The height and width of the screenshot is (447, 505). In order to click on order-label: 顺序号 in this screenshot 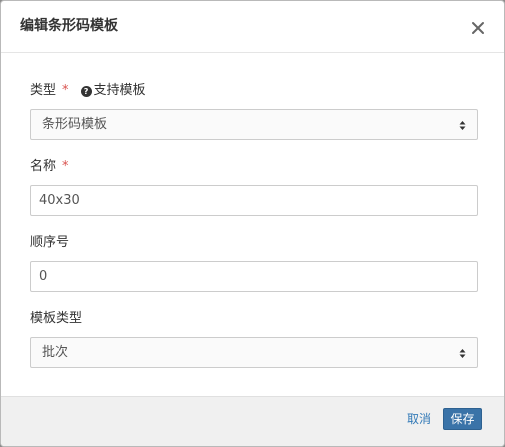, I will do `click(50, 242)`.